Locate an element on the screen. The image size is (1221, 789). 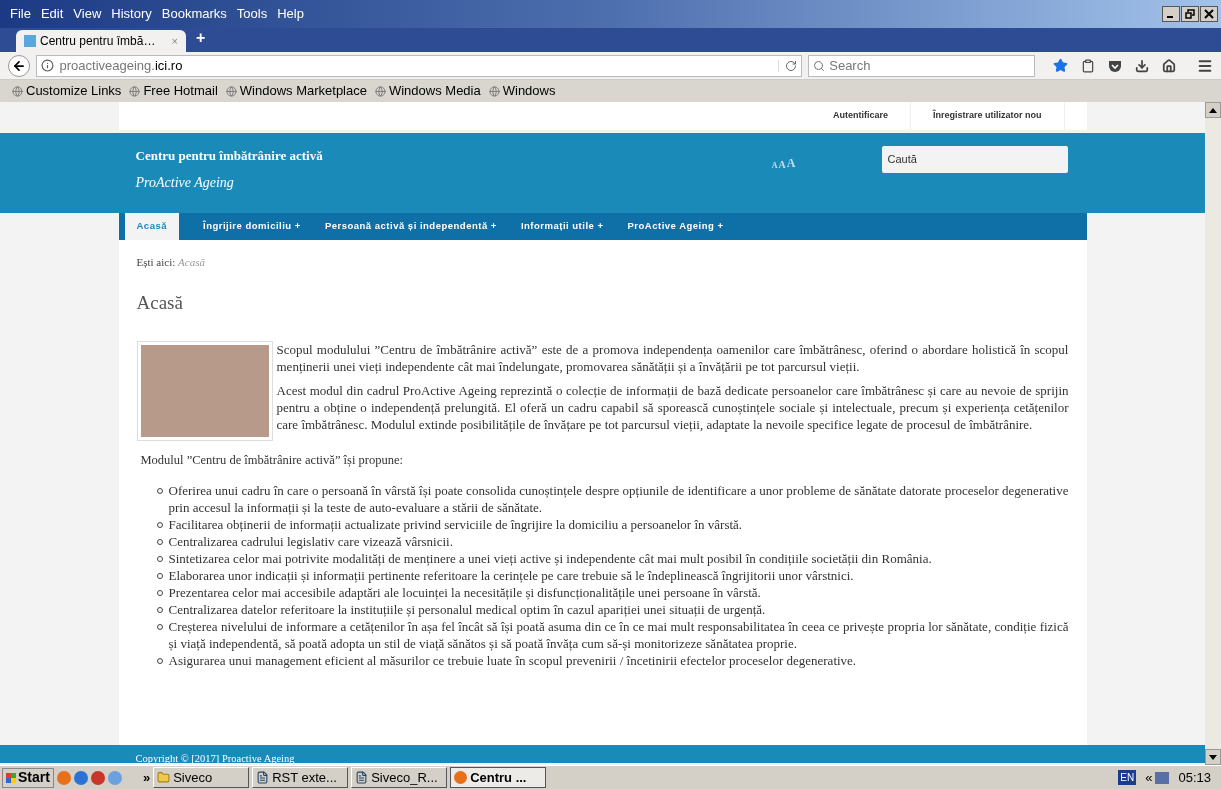
list-item: Sintetizarea celor mai potrivite modalități de menținere a unei vieți active și independente cât mai mult posibil în condițiile societății din România. is located at coordinates (550, 558).